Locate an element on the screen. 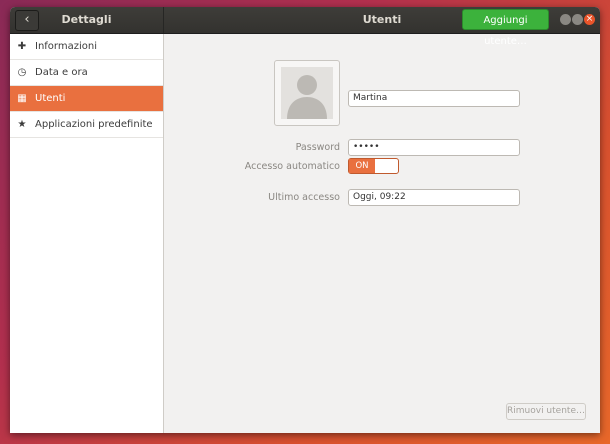 This screenshot has width=610, height=444. sidebar-item-label: Data e ora is located at coordinates (61, 72).